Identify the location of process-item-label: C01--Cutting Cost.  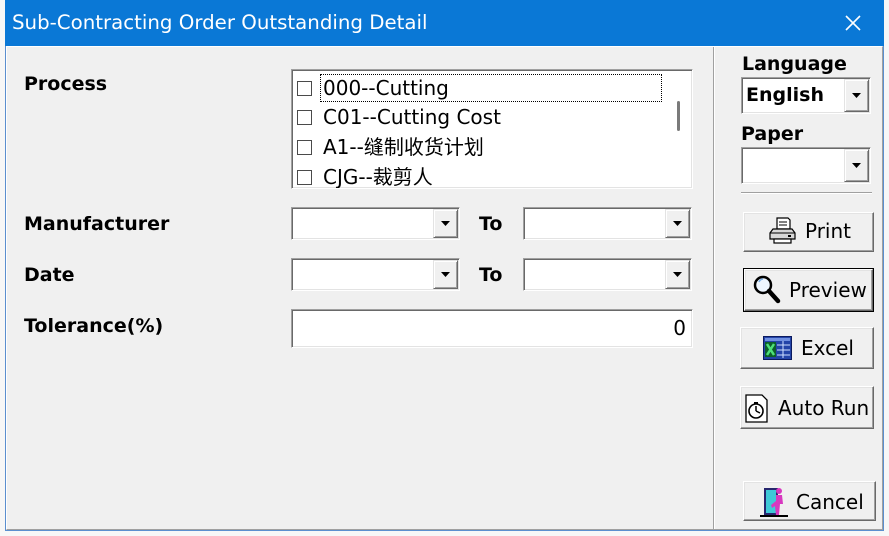
(412, 117).